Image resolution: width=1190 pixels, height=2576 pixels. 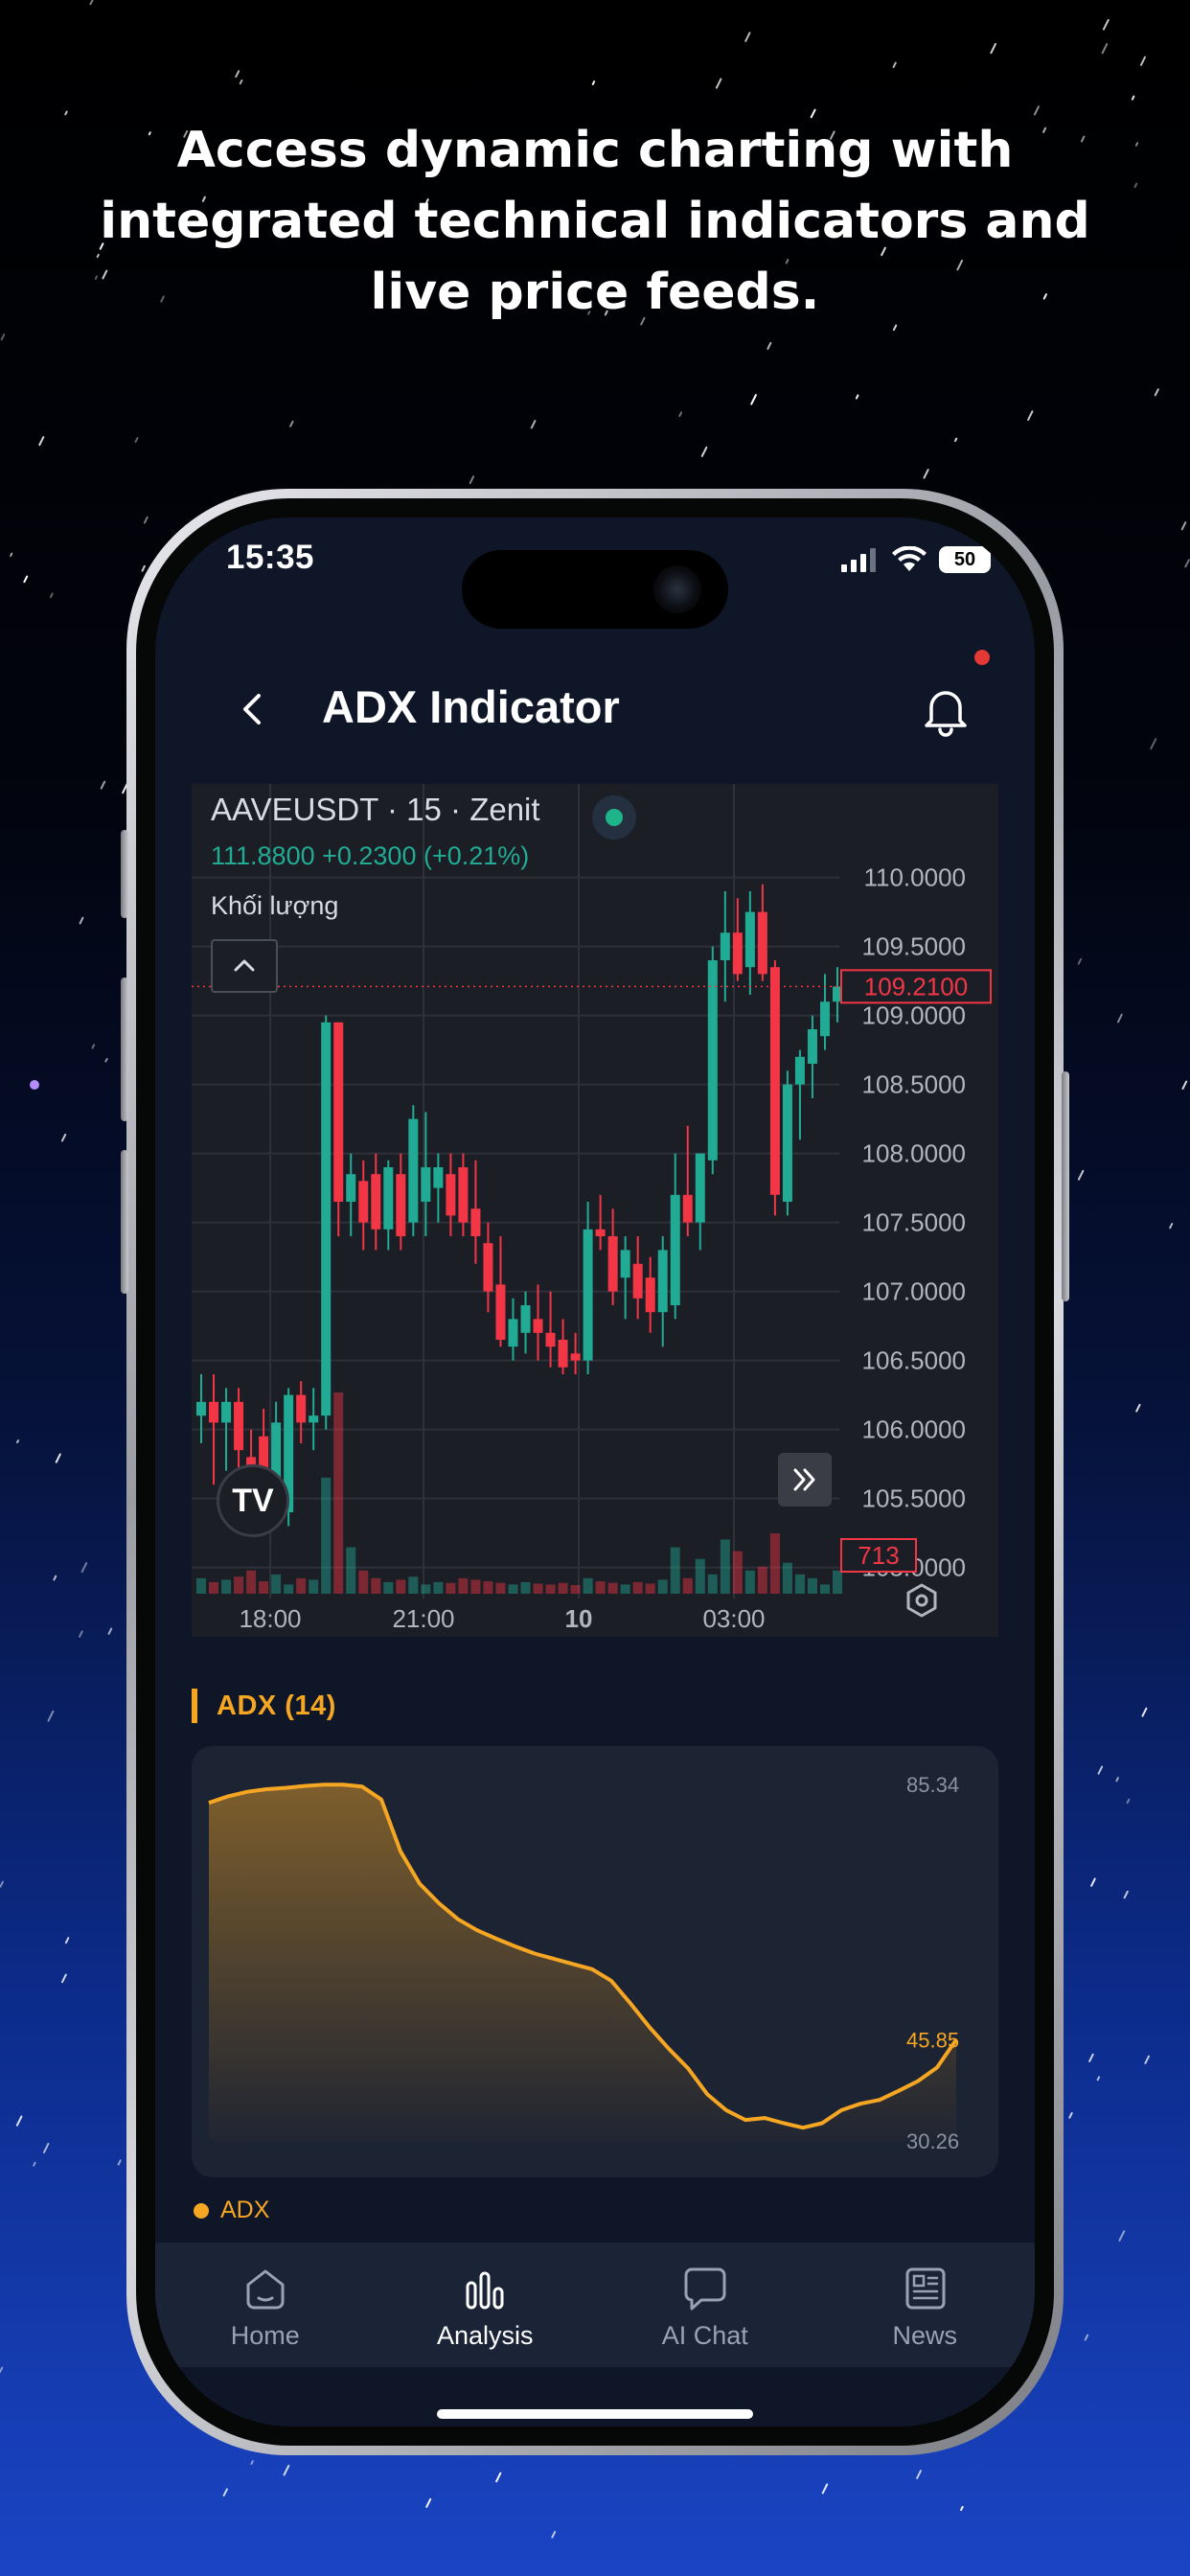 What do you see at coordinates (253, 1500) in the screenshot?
I see `tradingview-logo: TV` at bounding box center [253, 1500].